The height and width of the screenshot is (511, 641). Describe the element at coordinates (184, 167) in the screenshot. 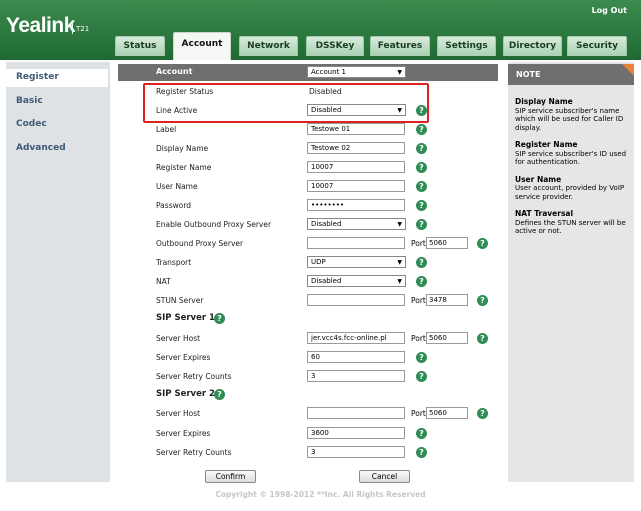

I see `register-name-label: Register Name` at that location.